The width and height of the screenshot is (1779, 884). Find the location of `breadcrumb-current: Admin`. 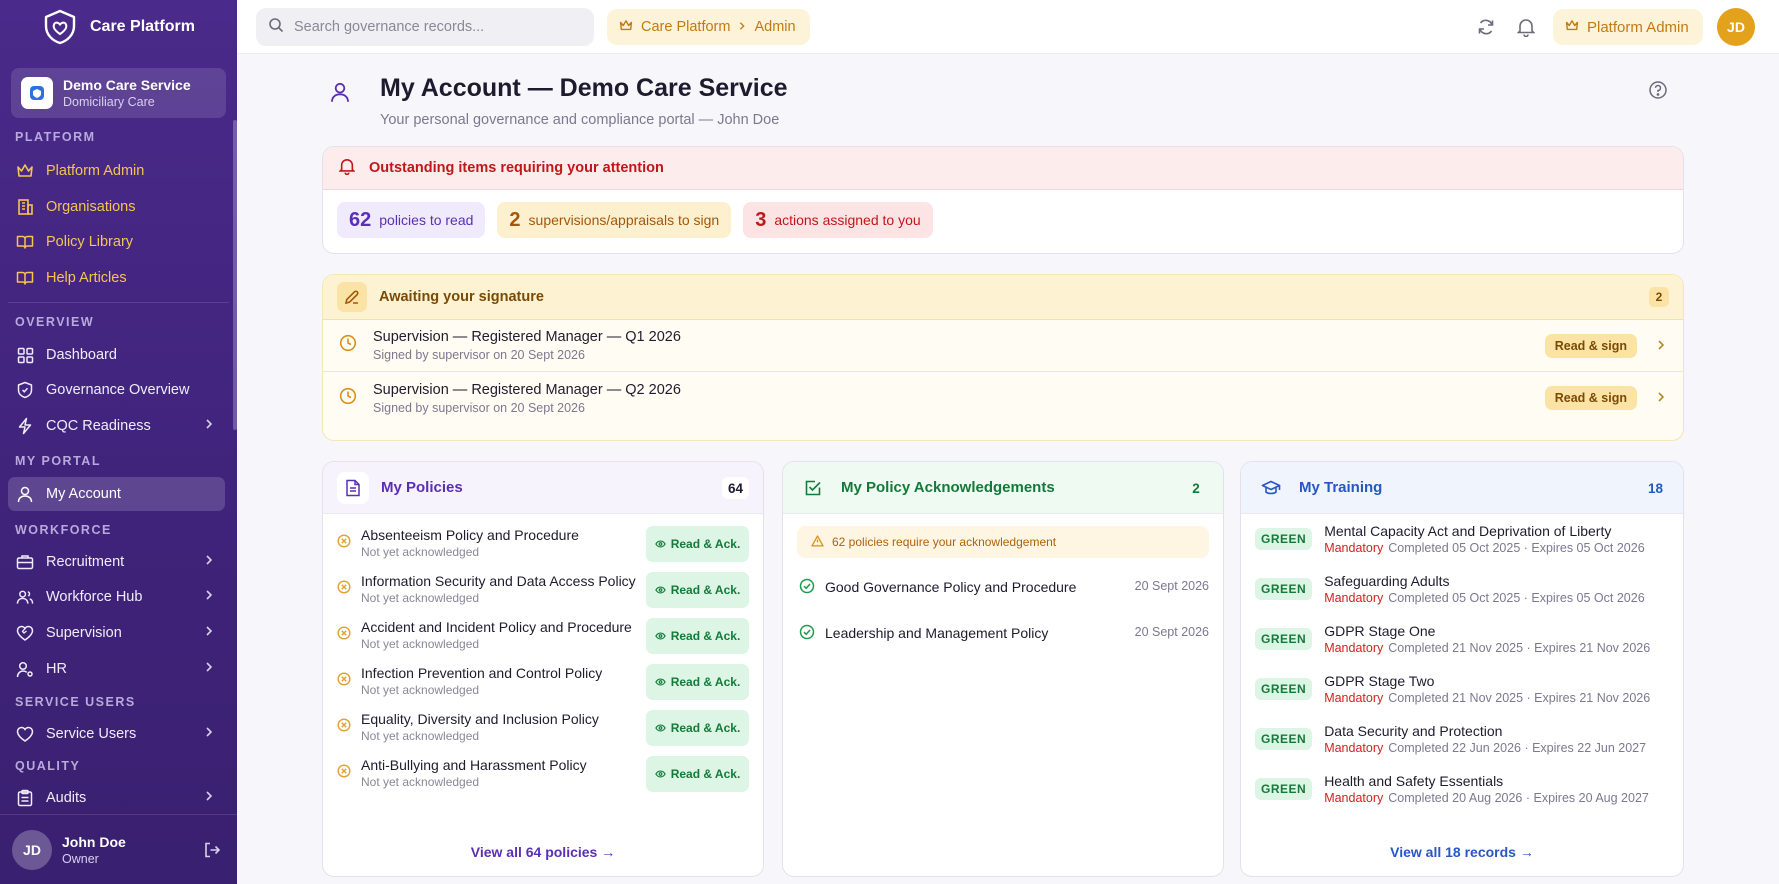

breadcrumb-current: Admin is located at coordinates (774, 27).